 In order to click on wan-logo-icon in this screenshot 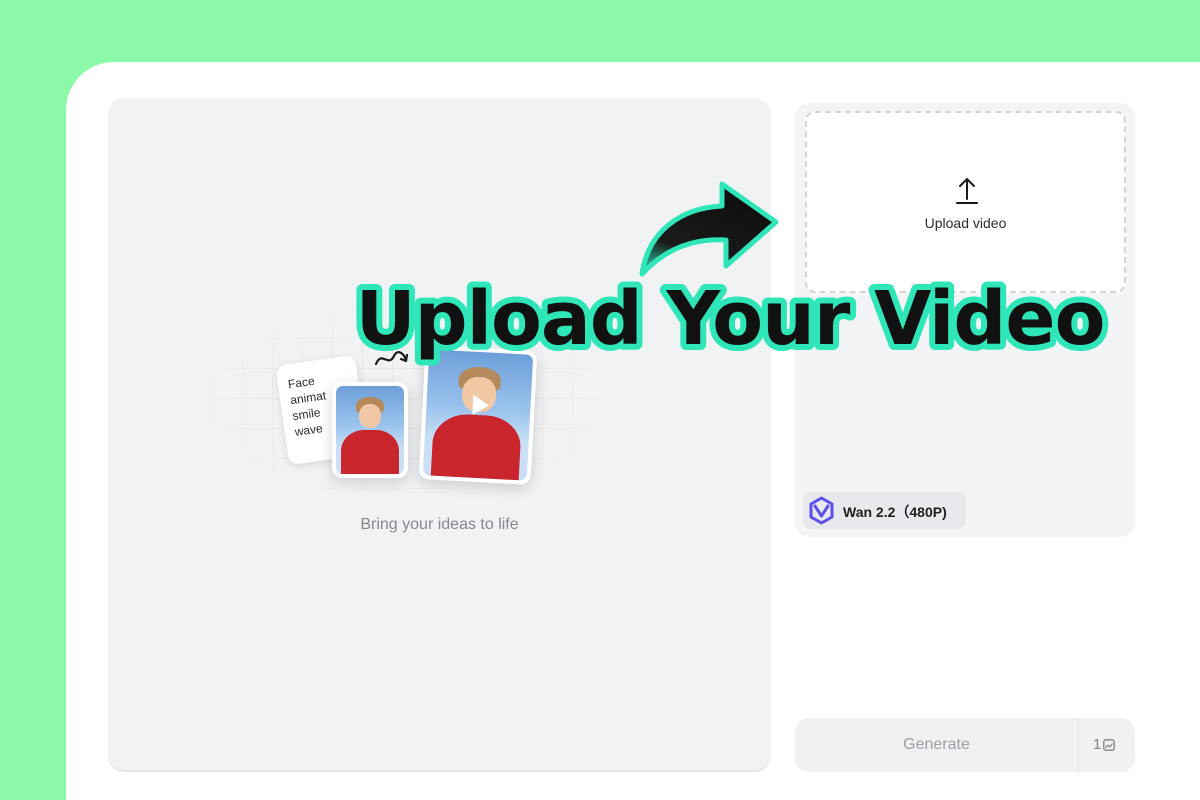, I will do `click(821, 510)`.